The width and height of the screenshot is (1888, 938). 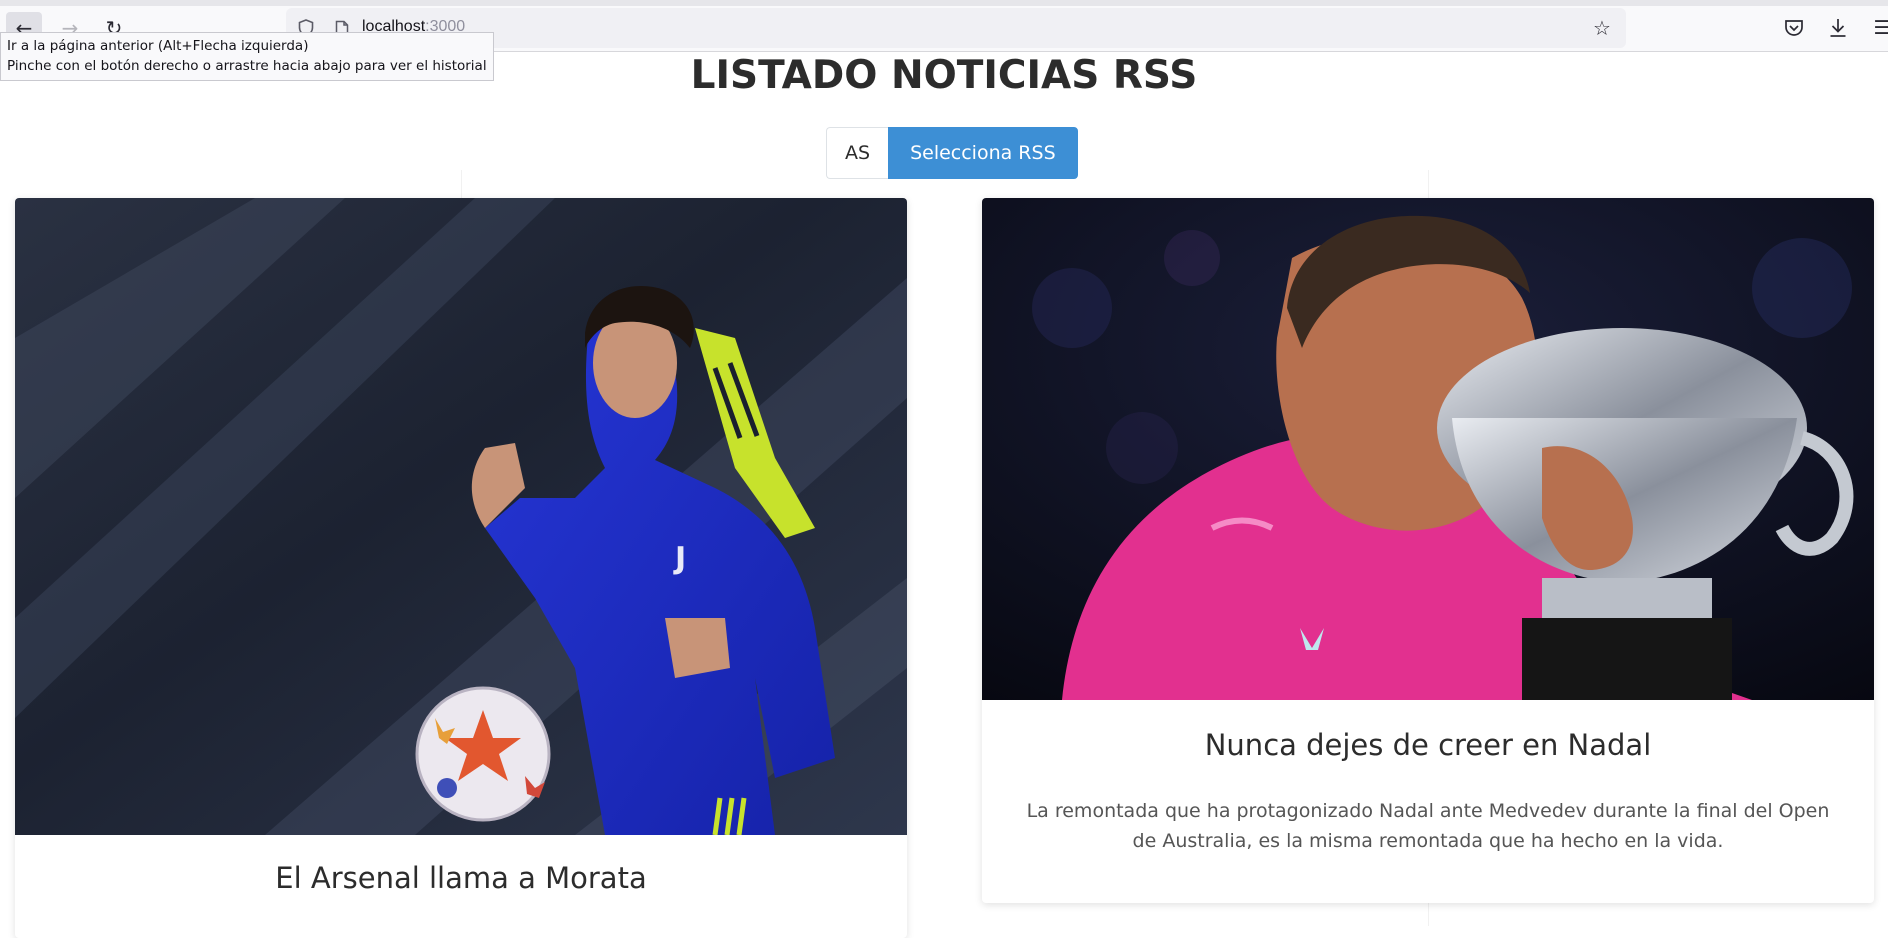 I want to click on menu-button: ☰, so click(x=1877, y=28).